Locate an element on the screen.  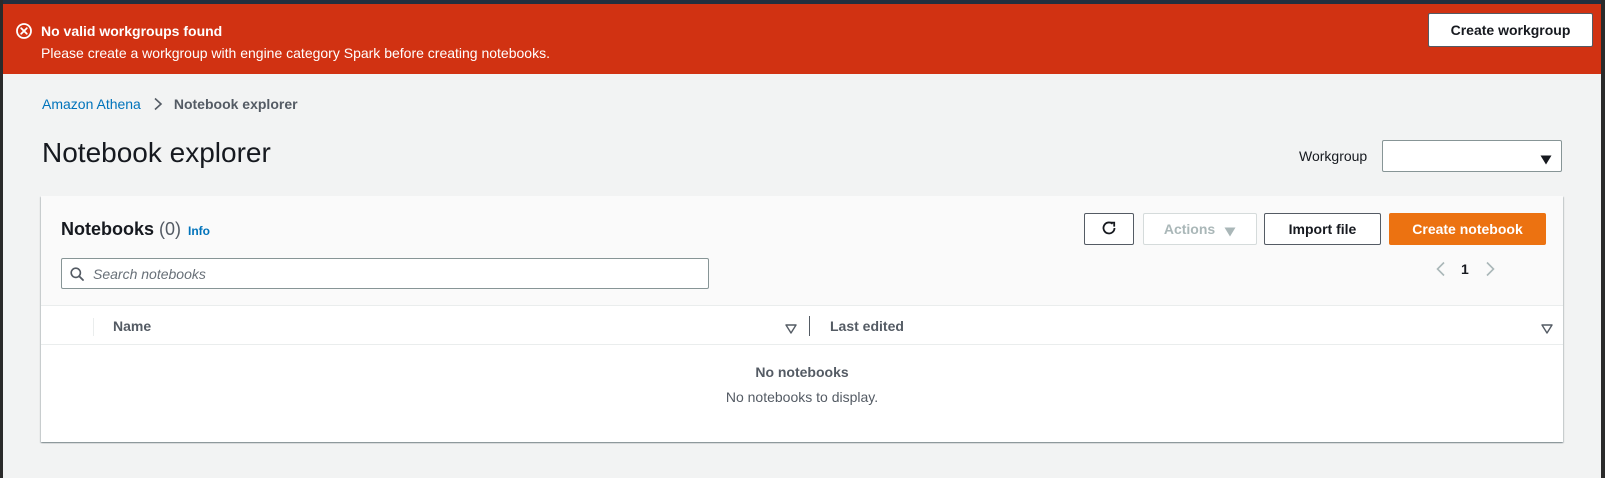
refresh-icon is located at coordinates (1109, 229).